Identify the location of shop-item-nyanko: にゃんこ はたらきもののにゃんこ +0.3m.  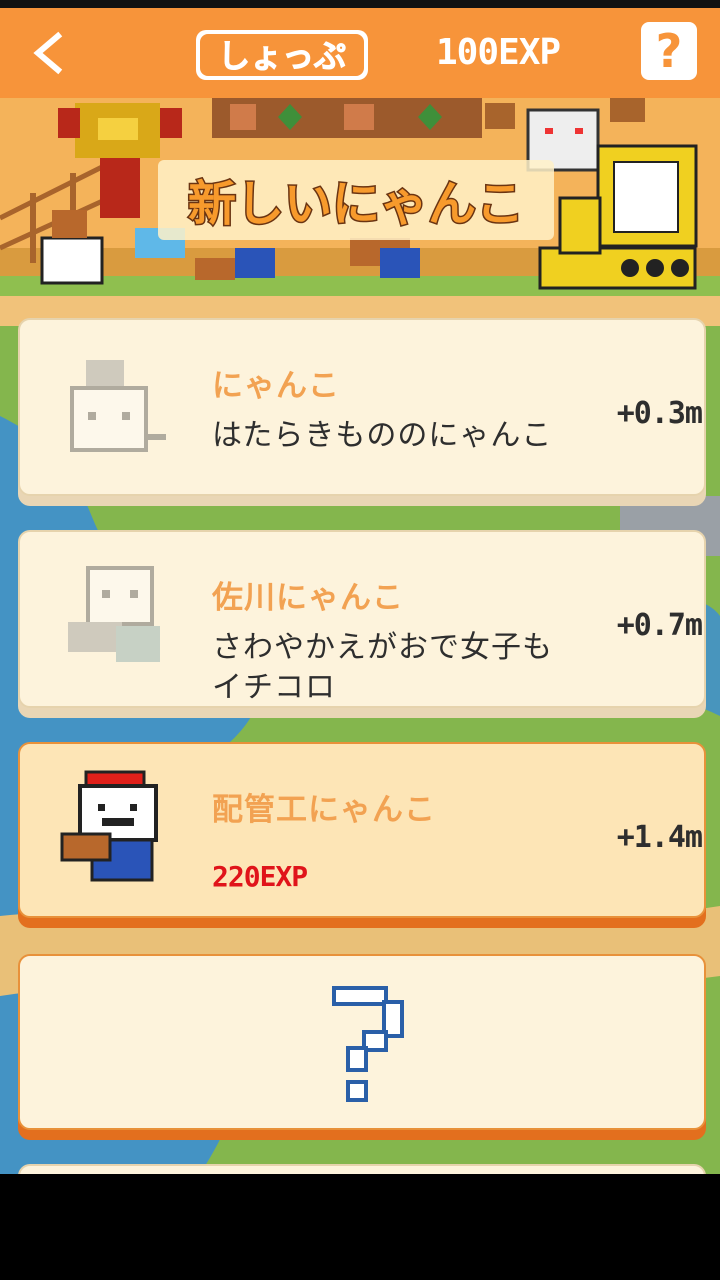
(362, 407).